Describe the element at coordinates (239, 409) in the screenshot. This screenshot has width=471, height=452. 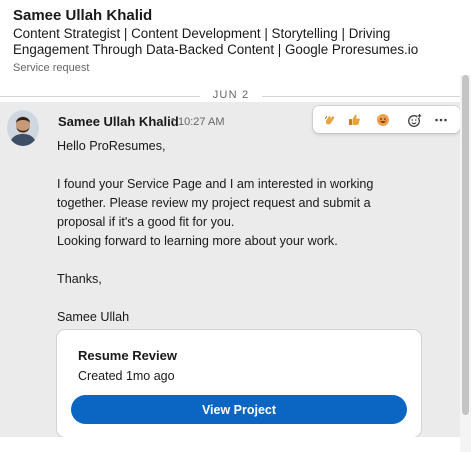
I see `view-project-button: View Project` at that location.